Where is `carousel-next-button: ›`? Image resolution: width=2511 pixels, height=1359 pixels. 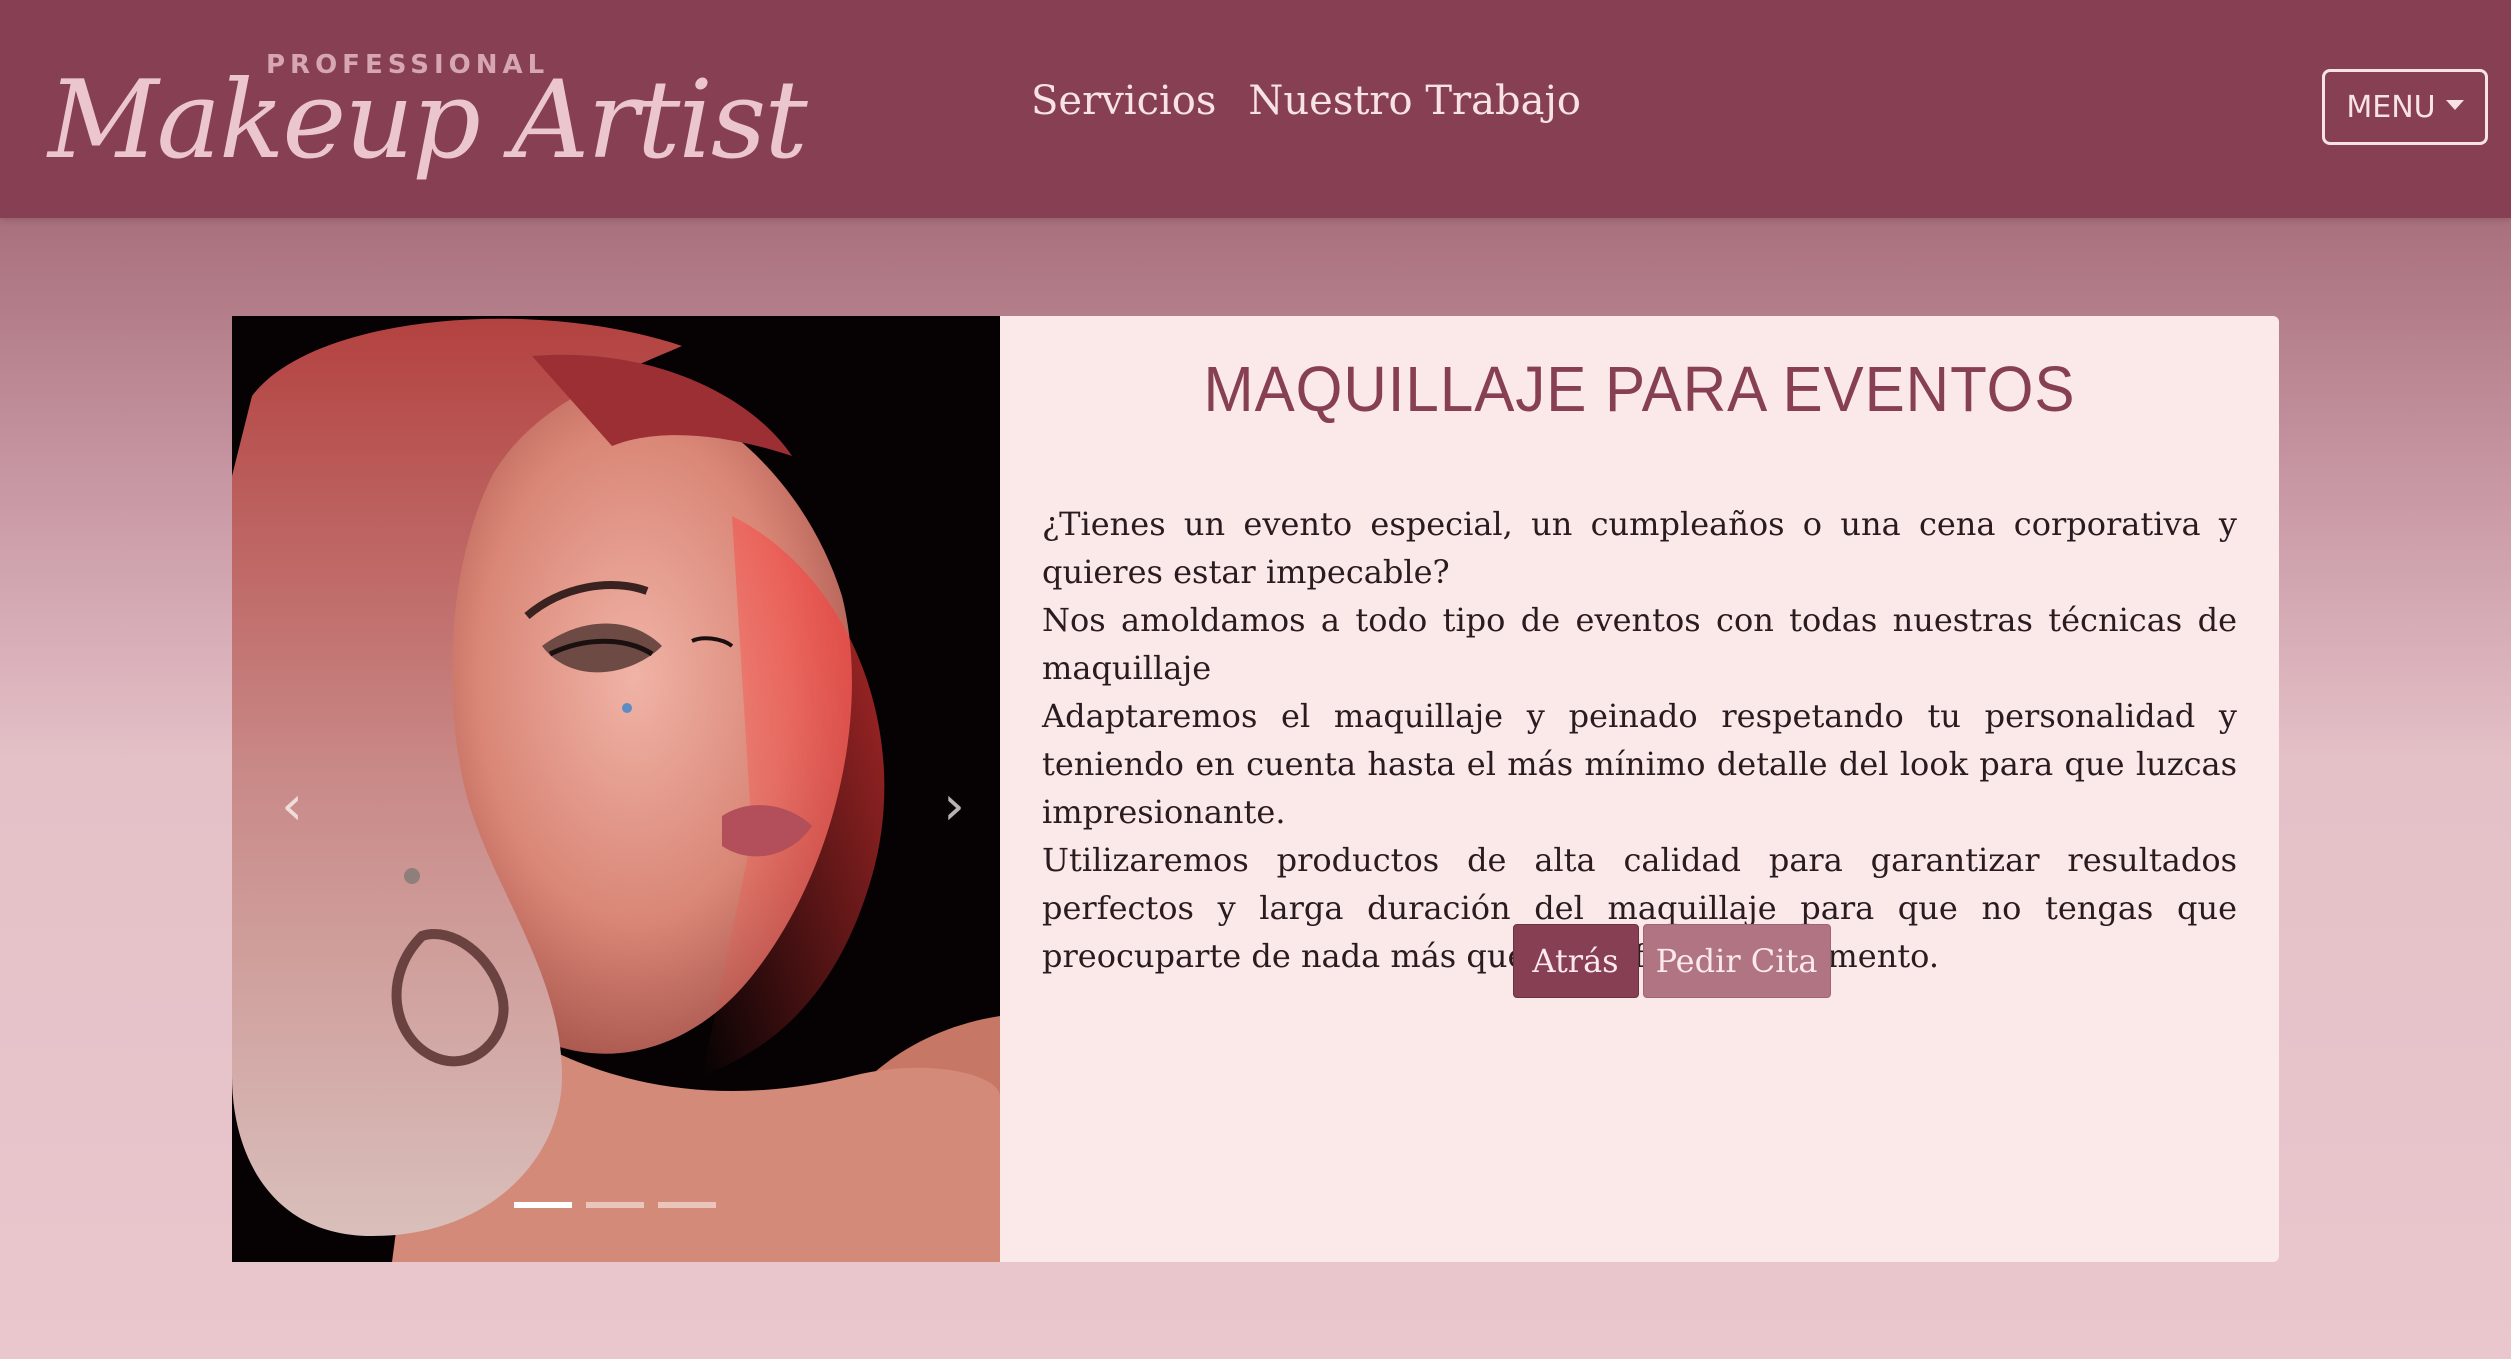
carousel-next-button: › is located at coordinates (954, 806).